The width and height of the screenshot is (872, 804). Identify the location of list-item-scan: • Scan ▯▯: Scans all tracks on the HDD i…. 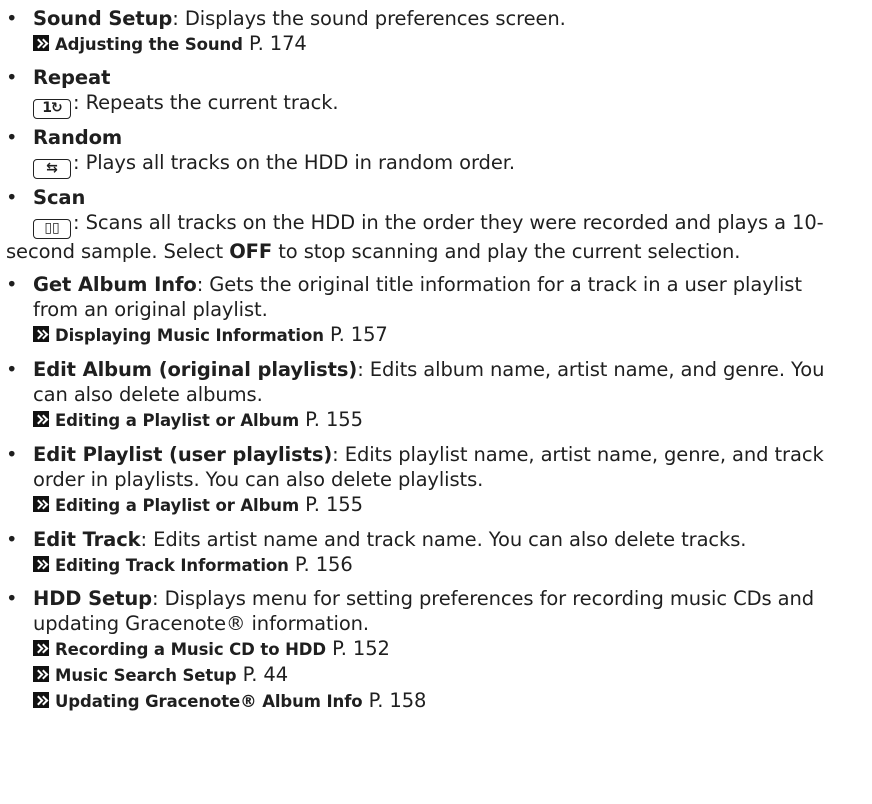
(415, 224).